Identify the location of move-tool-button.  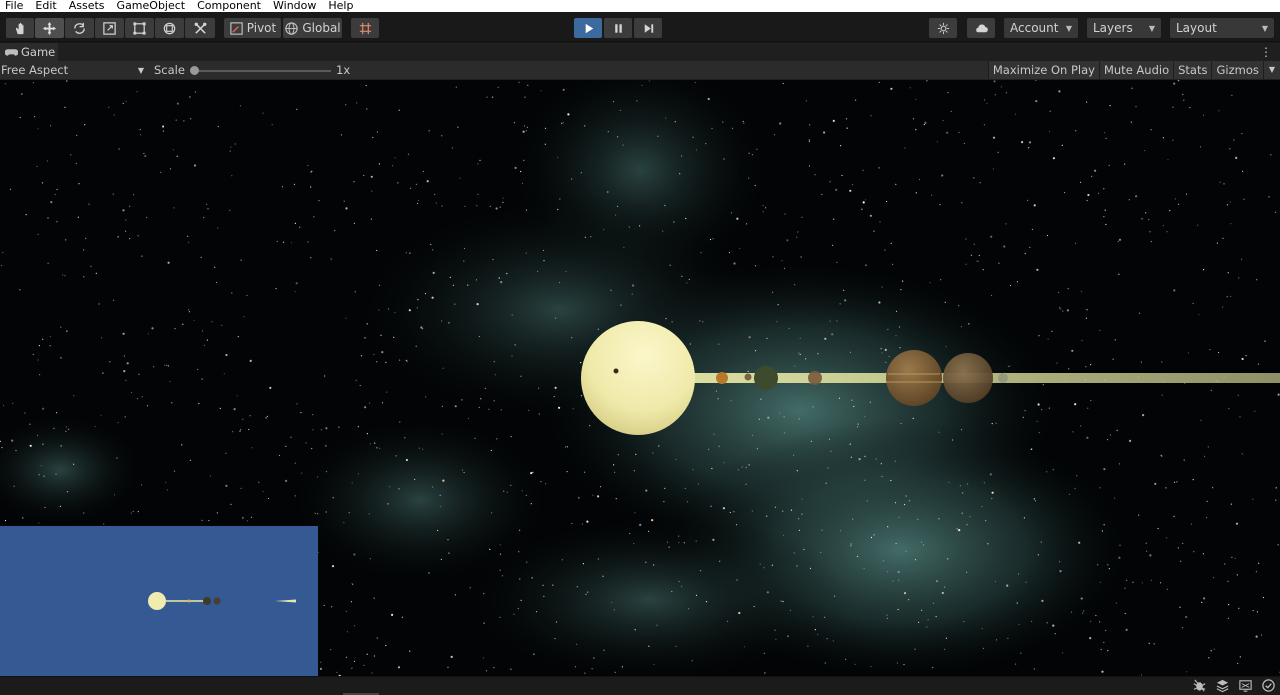
(49, 28).